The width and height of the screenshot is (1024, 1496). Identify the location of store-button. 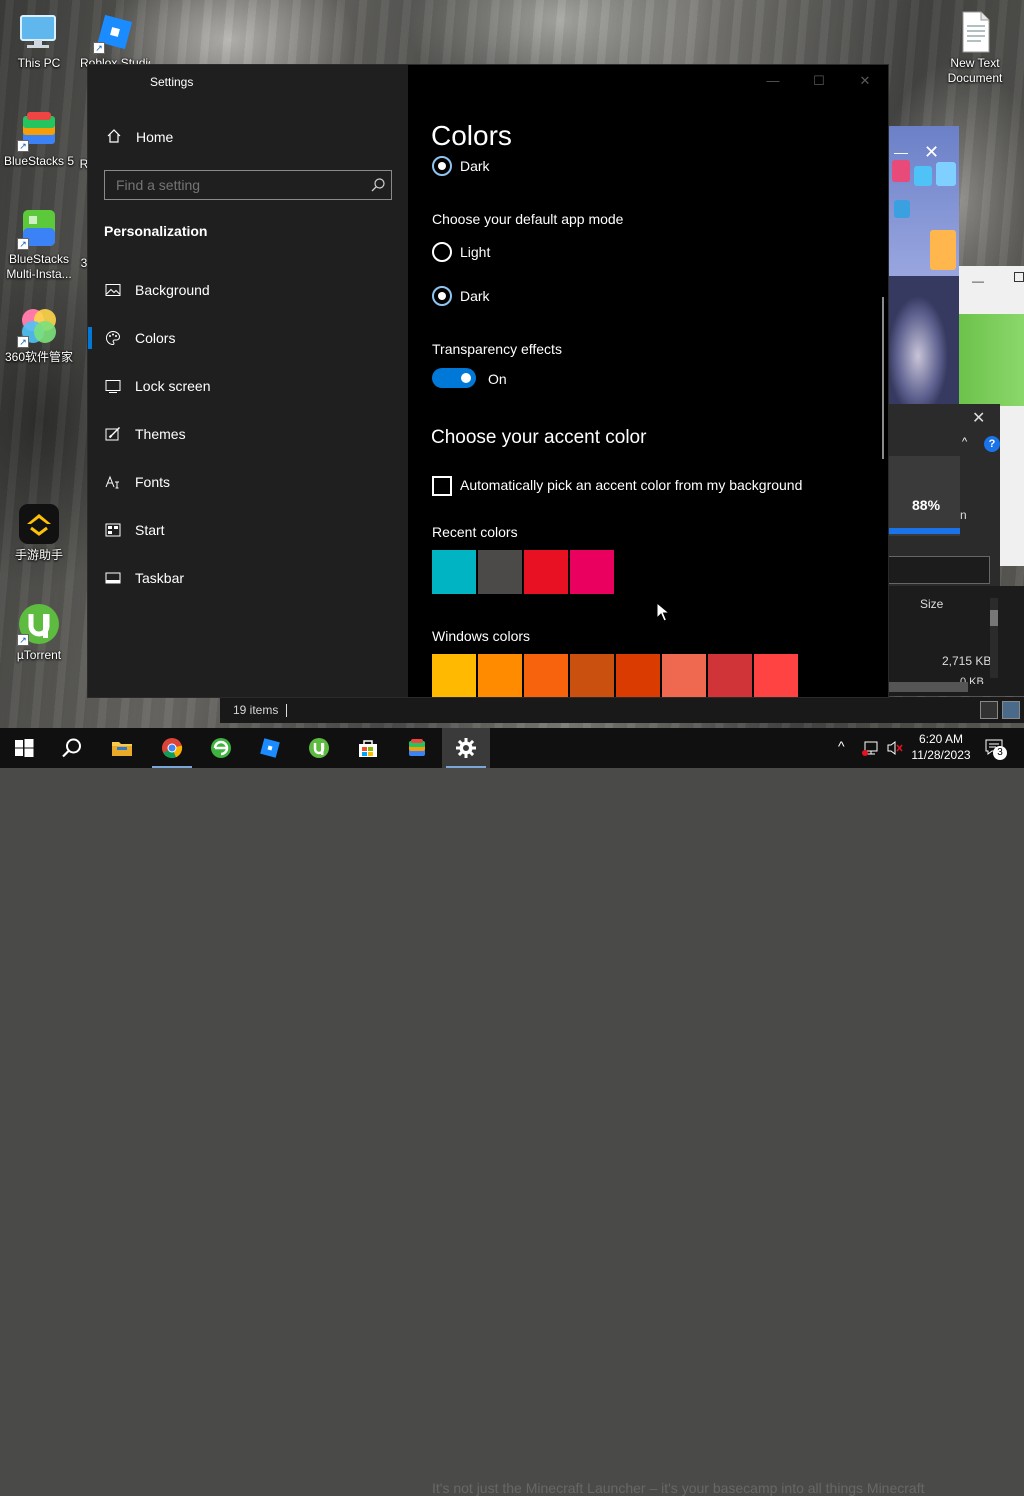
(368, 748).